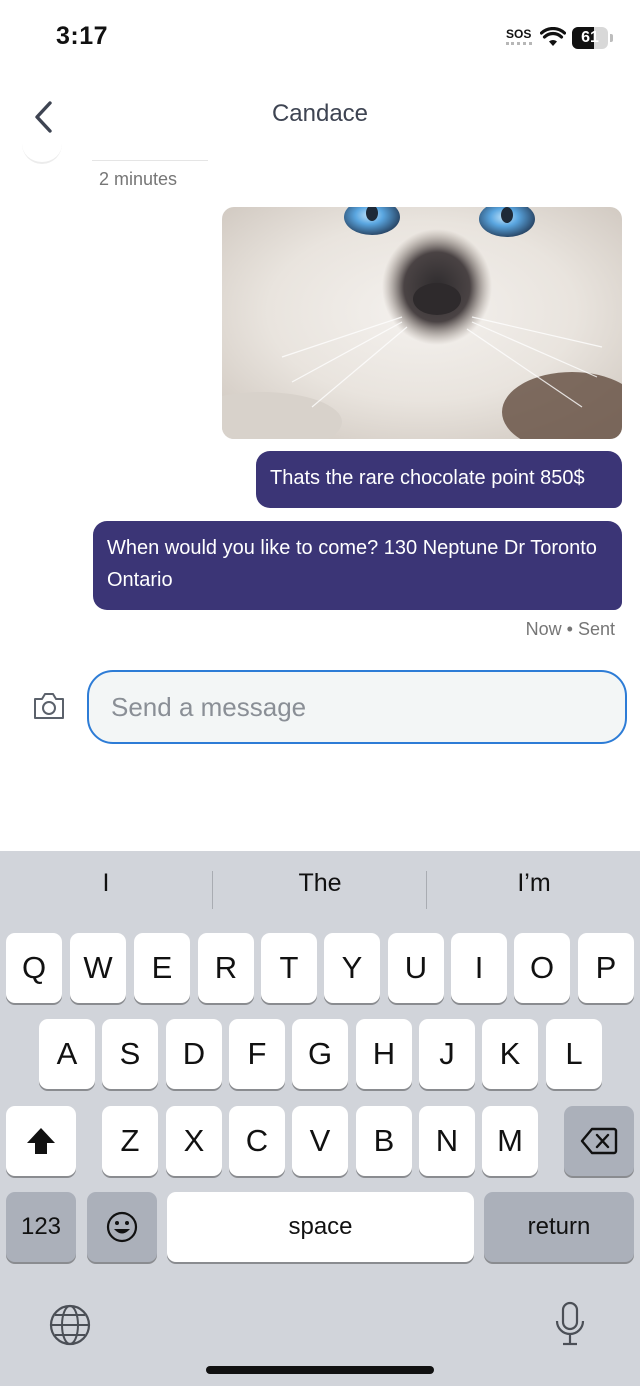  I want to click on camera-button, so click(49, 706).